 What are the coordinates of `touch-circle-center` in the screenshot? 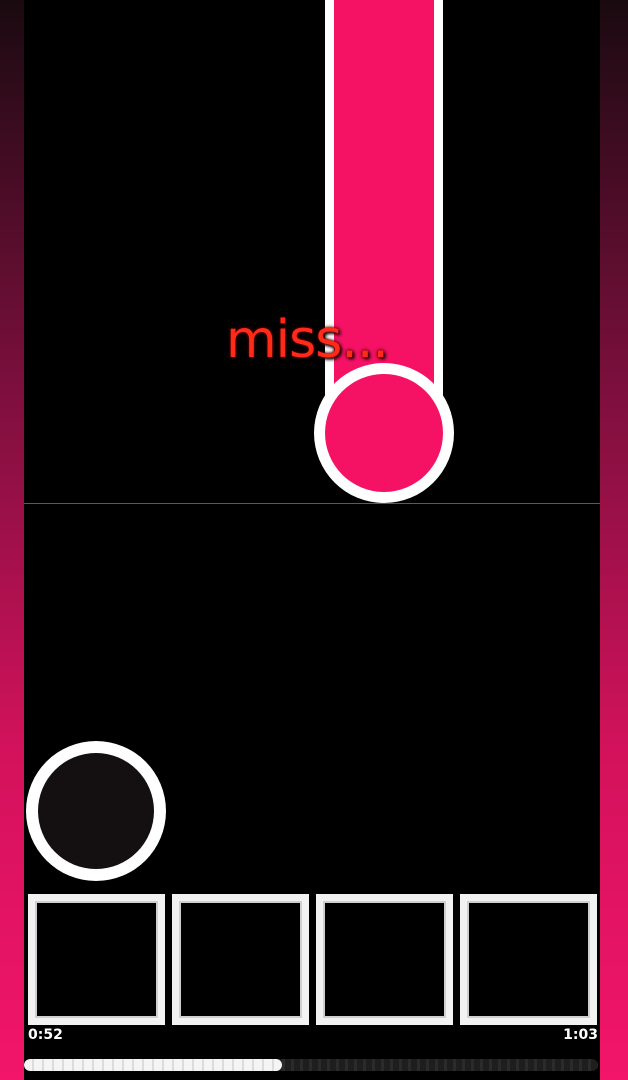 It's located at (96, 811).